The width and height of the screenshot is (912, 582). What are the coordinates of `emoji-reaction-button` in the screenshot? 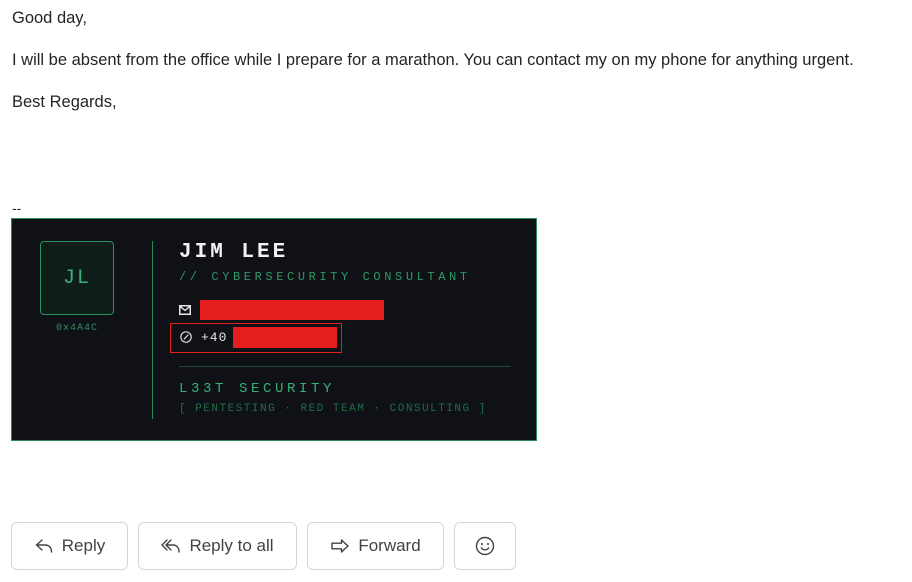 It's located at (485, 546).